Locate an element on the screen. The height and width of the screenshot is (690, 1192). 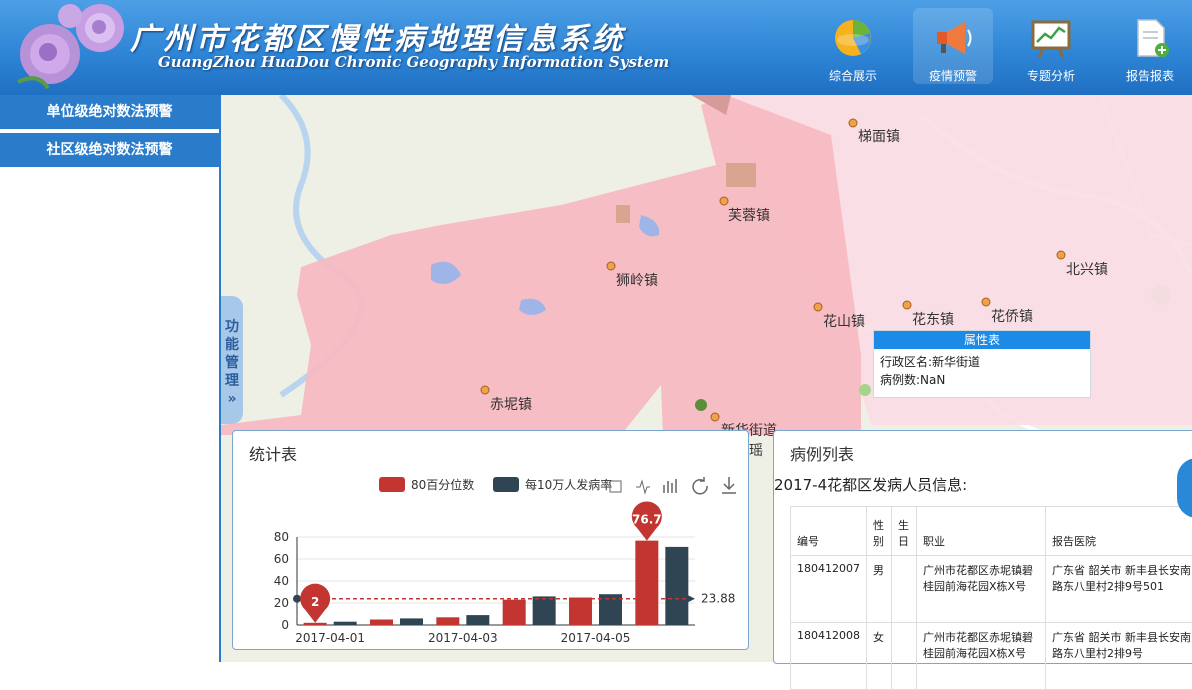
nav-epidemic-warning: 疫情预警 is located at coordinates (953, 46).